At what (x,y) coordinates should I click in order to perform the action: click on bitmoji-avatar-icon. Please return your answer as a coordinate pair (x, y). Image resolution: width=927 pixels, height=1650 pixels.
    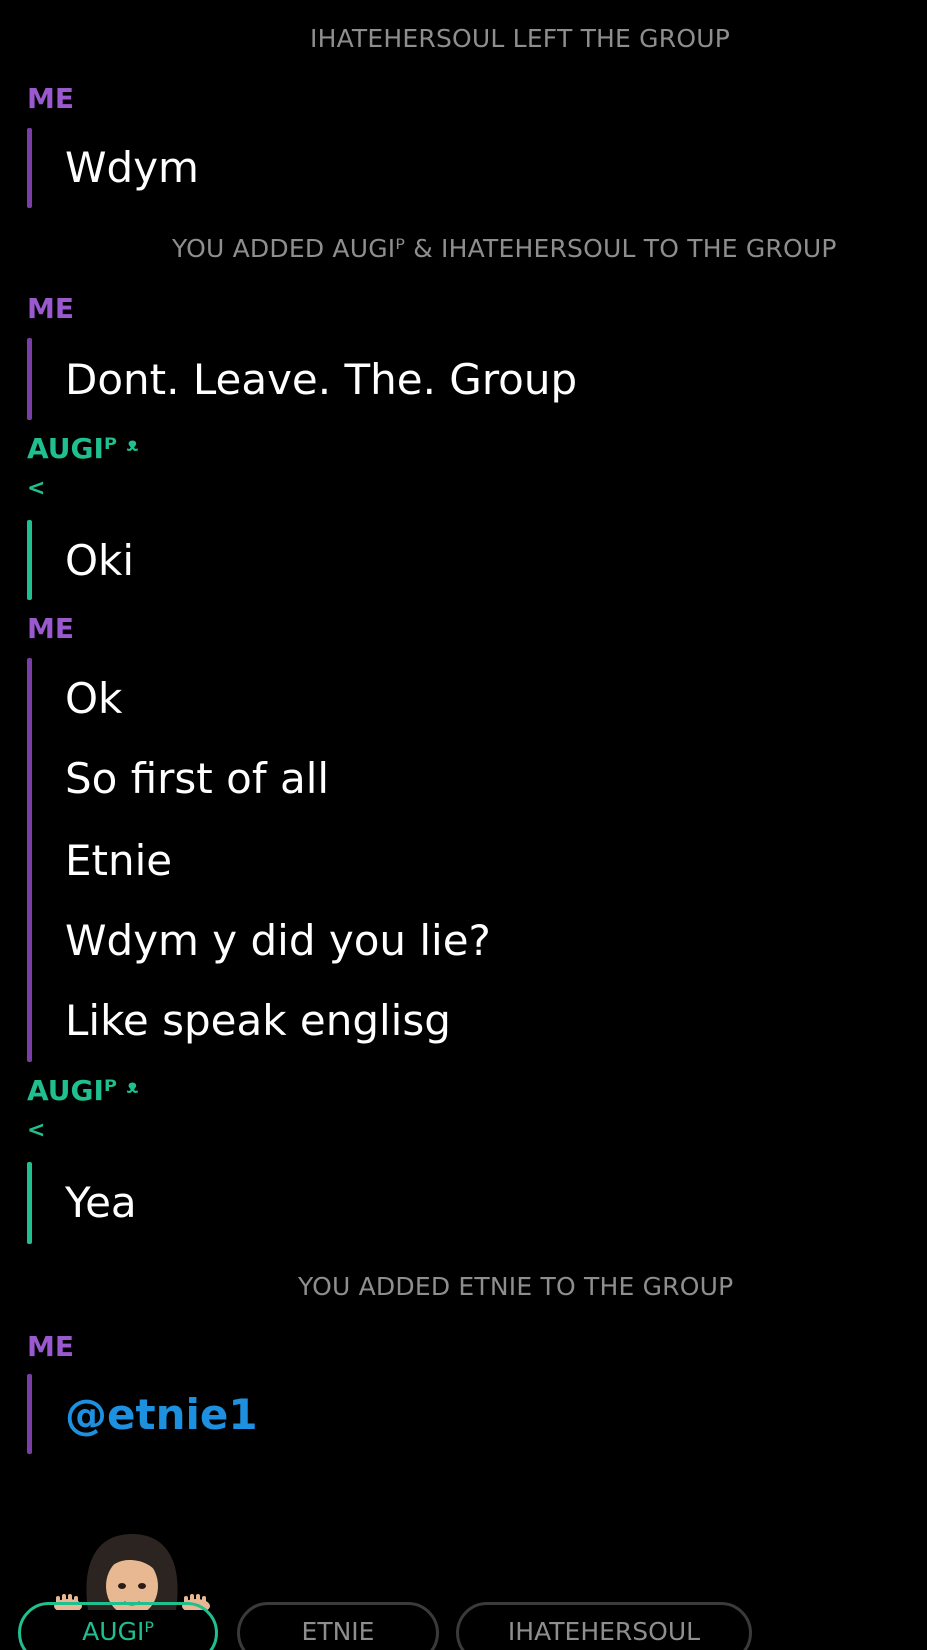
    Looking at the image, I should click on (132, 1572).